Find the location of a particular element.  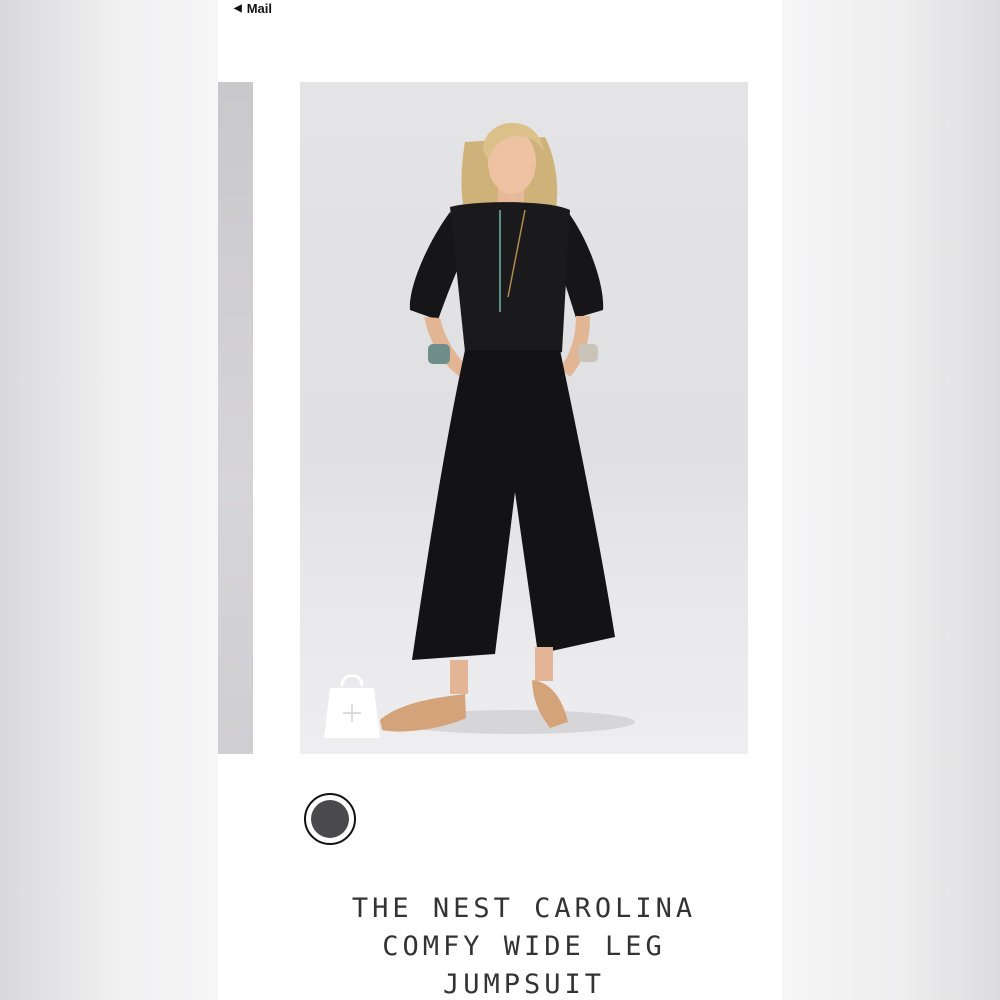

color-swatch-fill is located at coordinates (330, 819).